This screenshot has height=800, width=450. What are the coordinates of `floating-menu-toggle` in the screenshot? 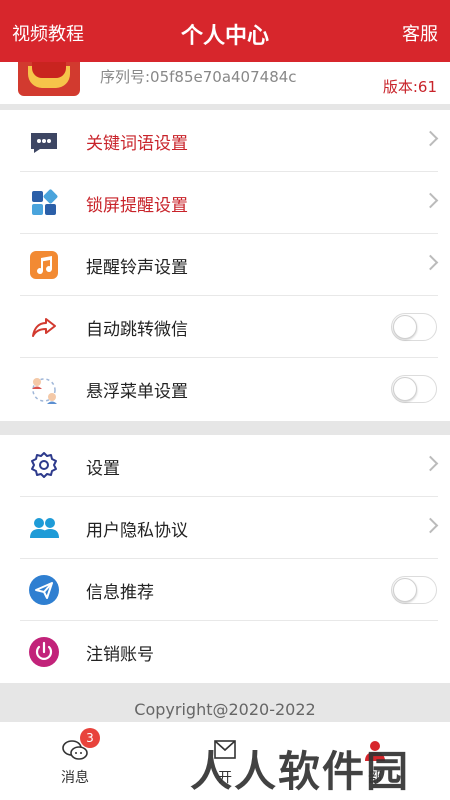 It's located at (414, 389).